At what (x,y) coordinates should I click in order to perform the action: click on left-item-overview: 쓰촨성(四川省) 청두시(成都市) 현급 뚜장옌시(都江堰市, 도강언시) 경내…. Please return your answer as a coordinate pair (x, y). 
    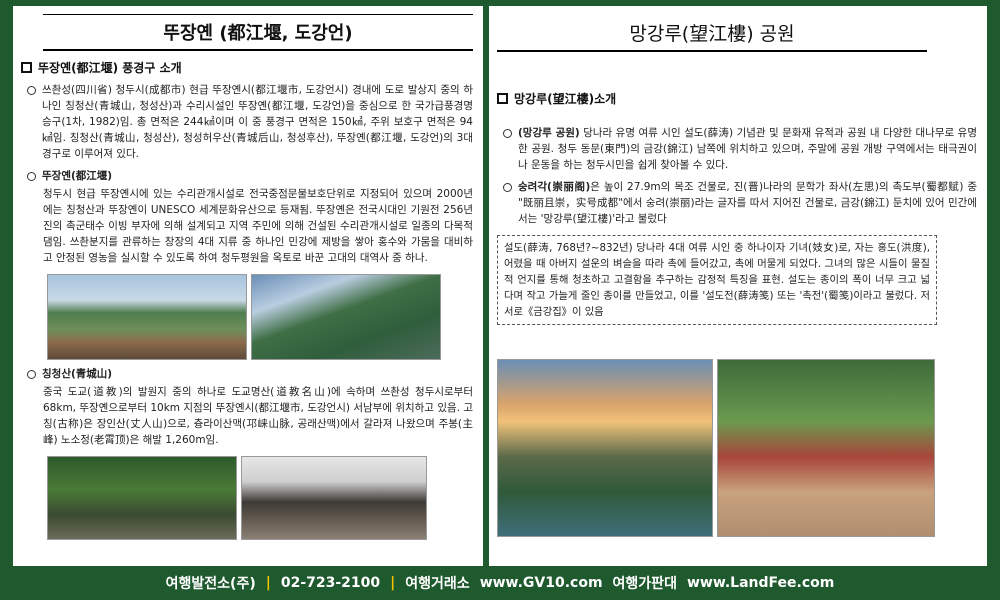
    Looking at the image, I should click on (250, 122).